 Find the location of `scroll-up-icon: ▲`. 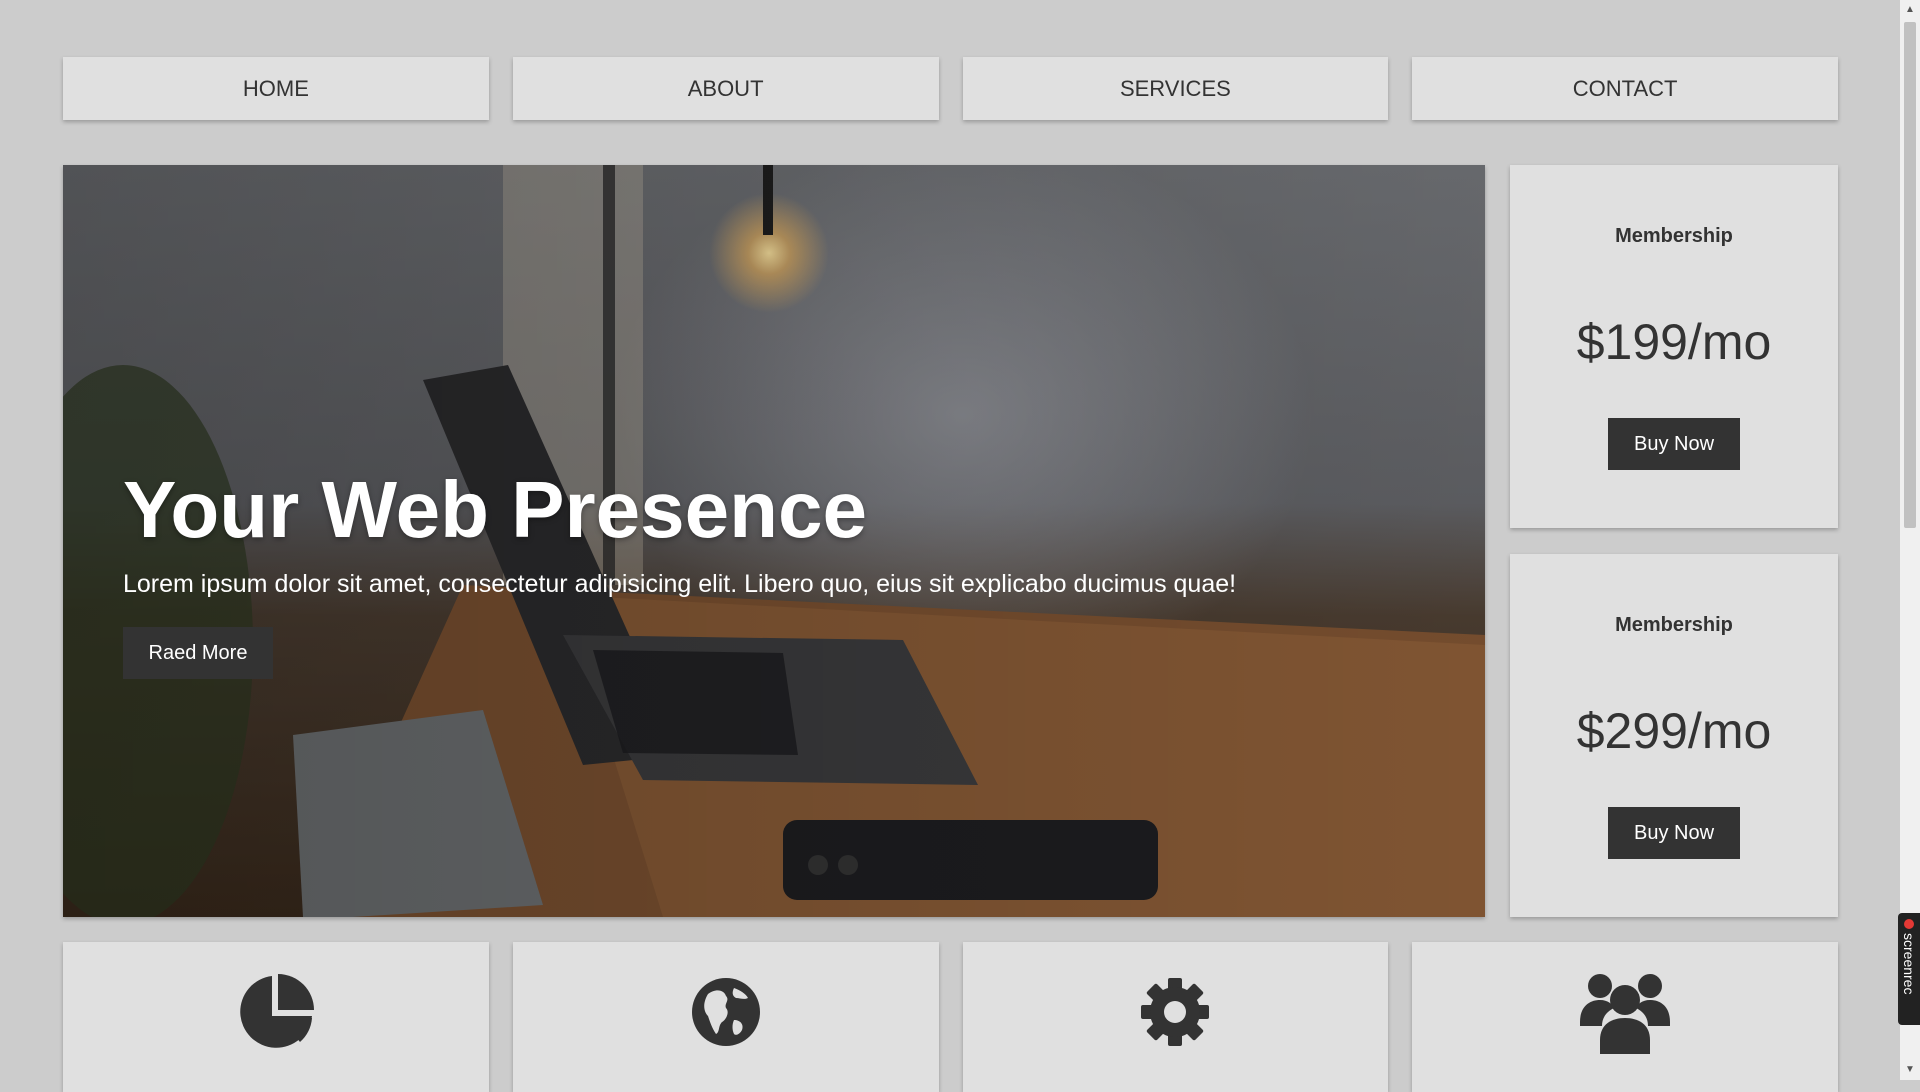

scroll-up-icon: ▲ is located at coordinates (1910, 10).